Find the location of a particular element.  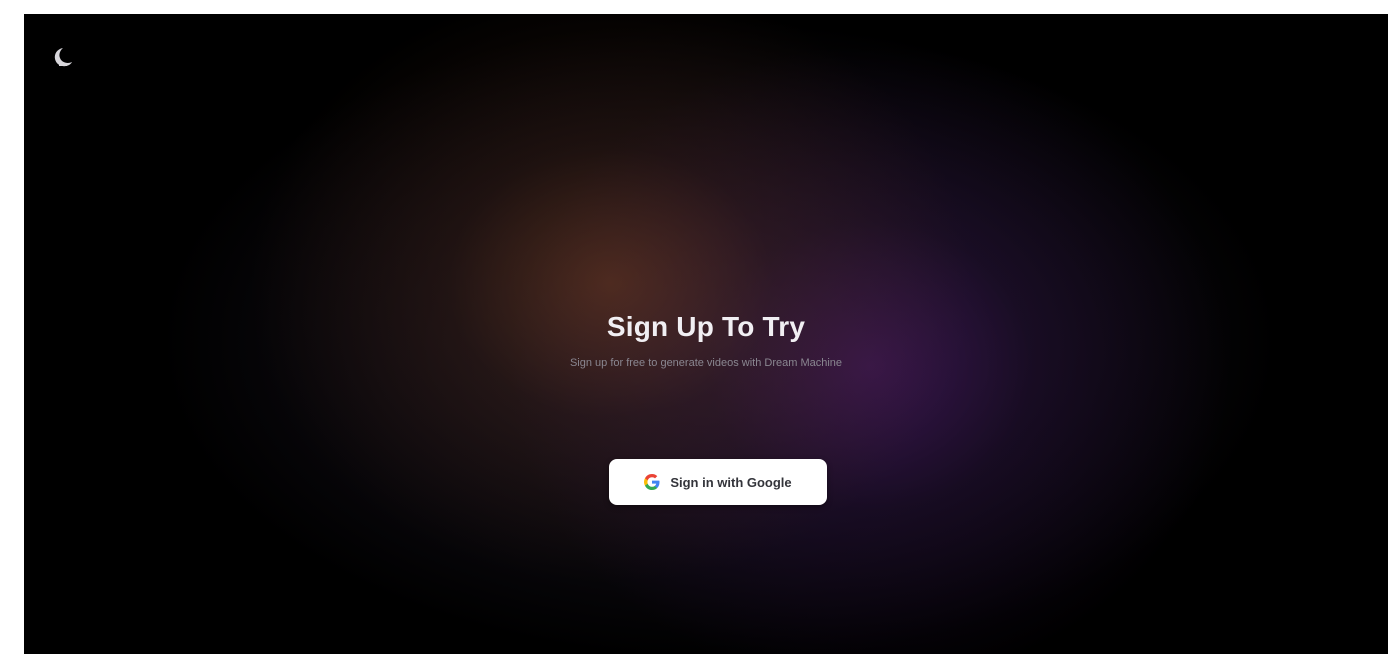

google-icon is located at coordinates (652, 482).